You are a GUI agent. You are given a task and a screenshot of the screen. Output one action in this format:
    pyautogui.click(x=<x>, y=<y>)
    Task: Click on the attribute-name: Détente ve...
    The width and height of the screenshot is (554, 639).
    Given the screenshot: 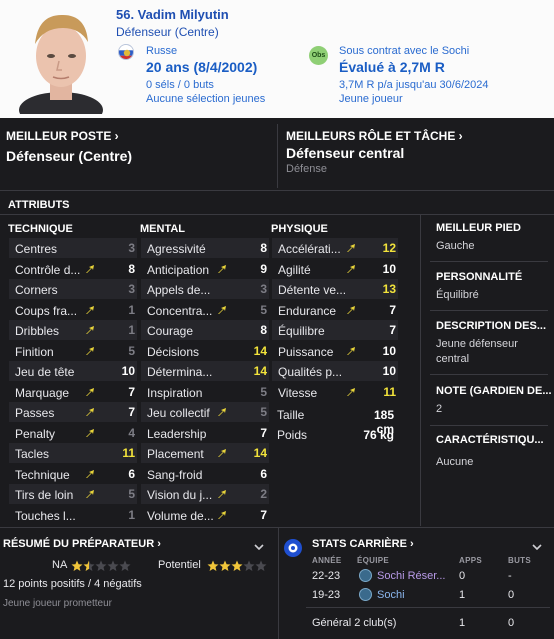 What is the action you would take?
    pyautogui.click(x=312, y=290)
    